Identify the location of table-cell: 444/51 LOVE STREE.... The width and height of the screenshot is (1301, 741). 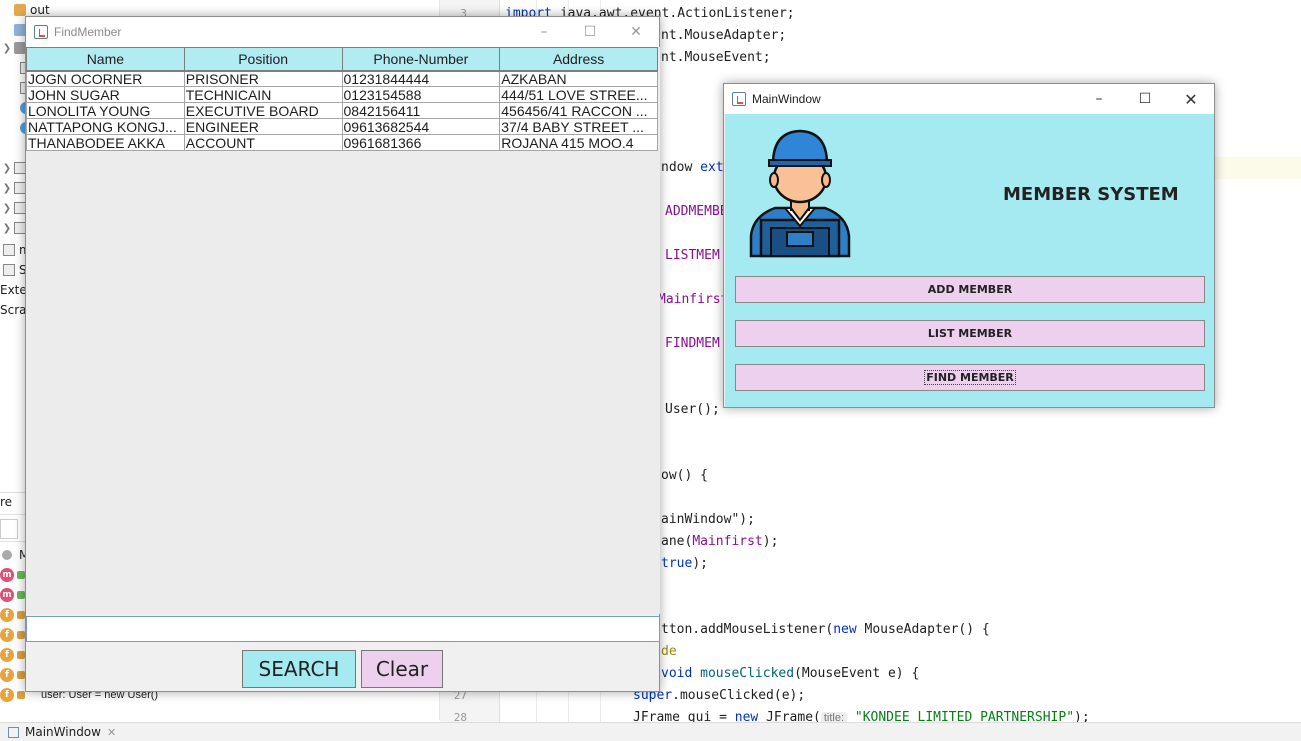
(578, 94).